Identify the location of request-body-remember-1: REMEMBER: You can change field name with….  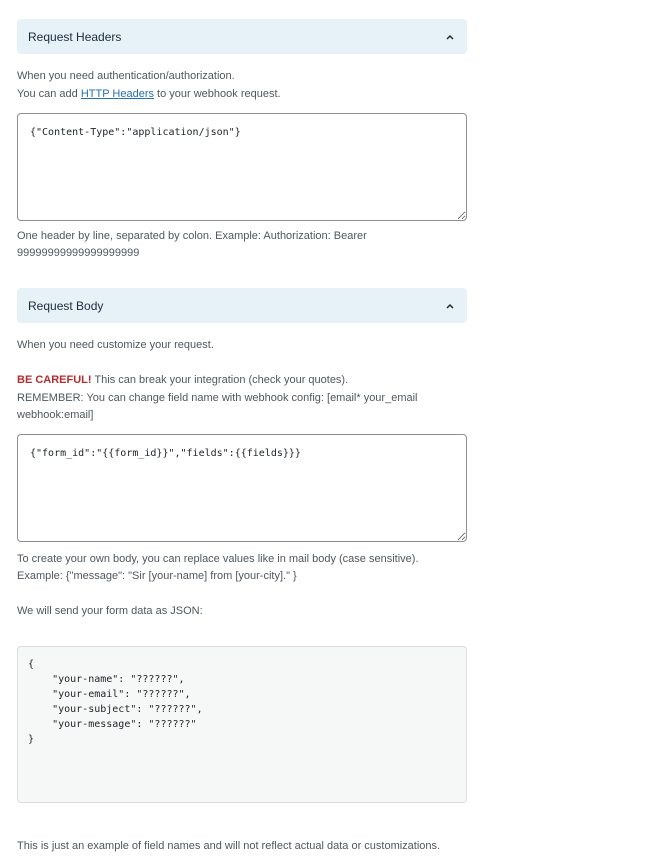
(217, 398).